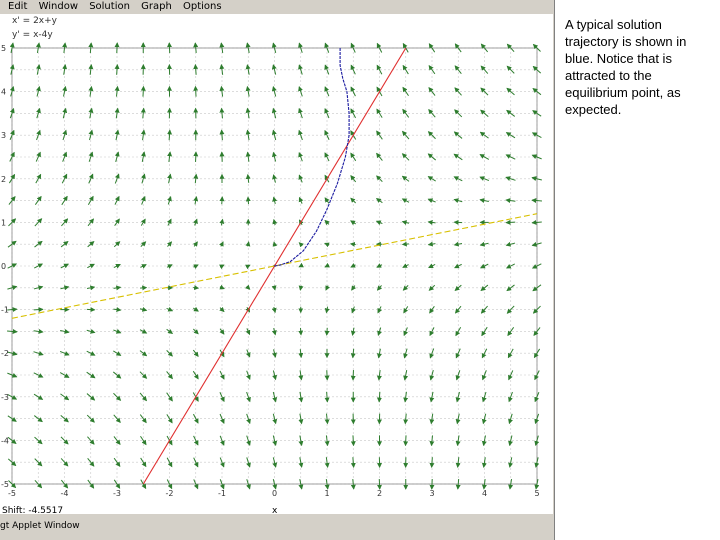 The image size is (720, 540). I want to click on y-tick-label: 0, so click(3, 266).